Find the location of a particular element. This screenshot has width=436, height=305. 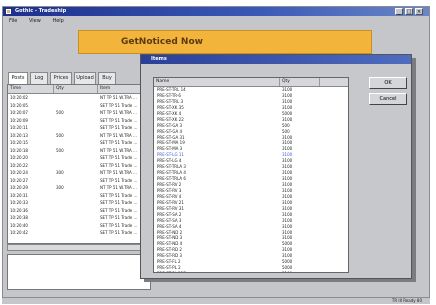

window-app-icon is located at coordinates (8, 11).